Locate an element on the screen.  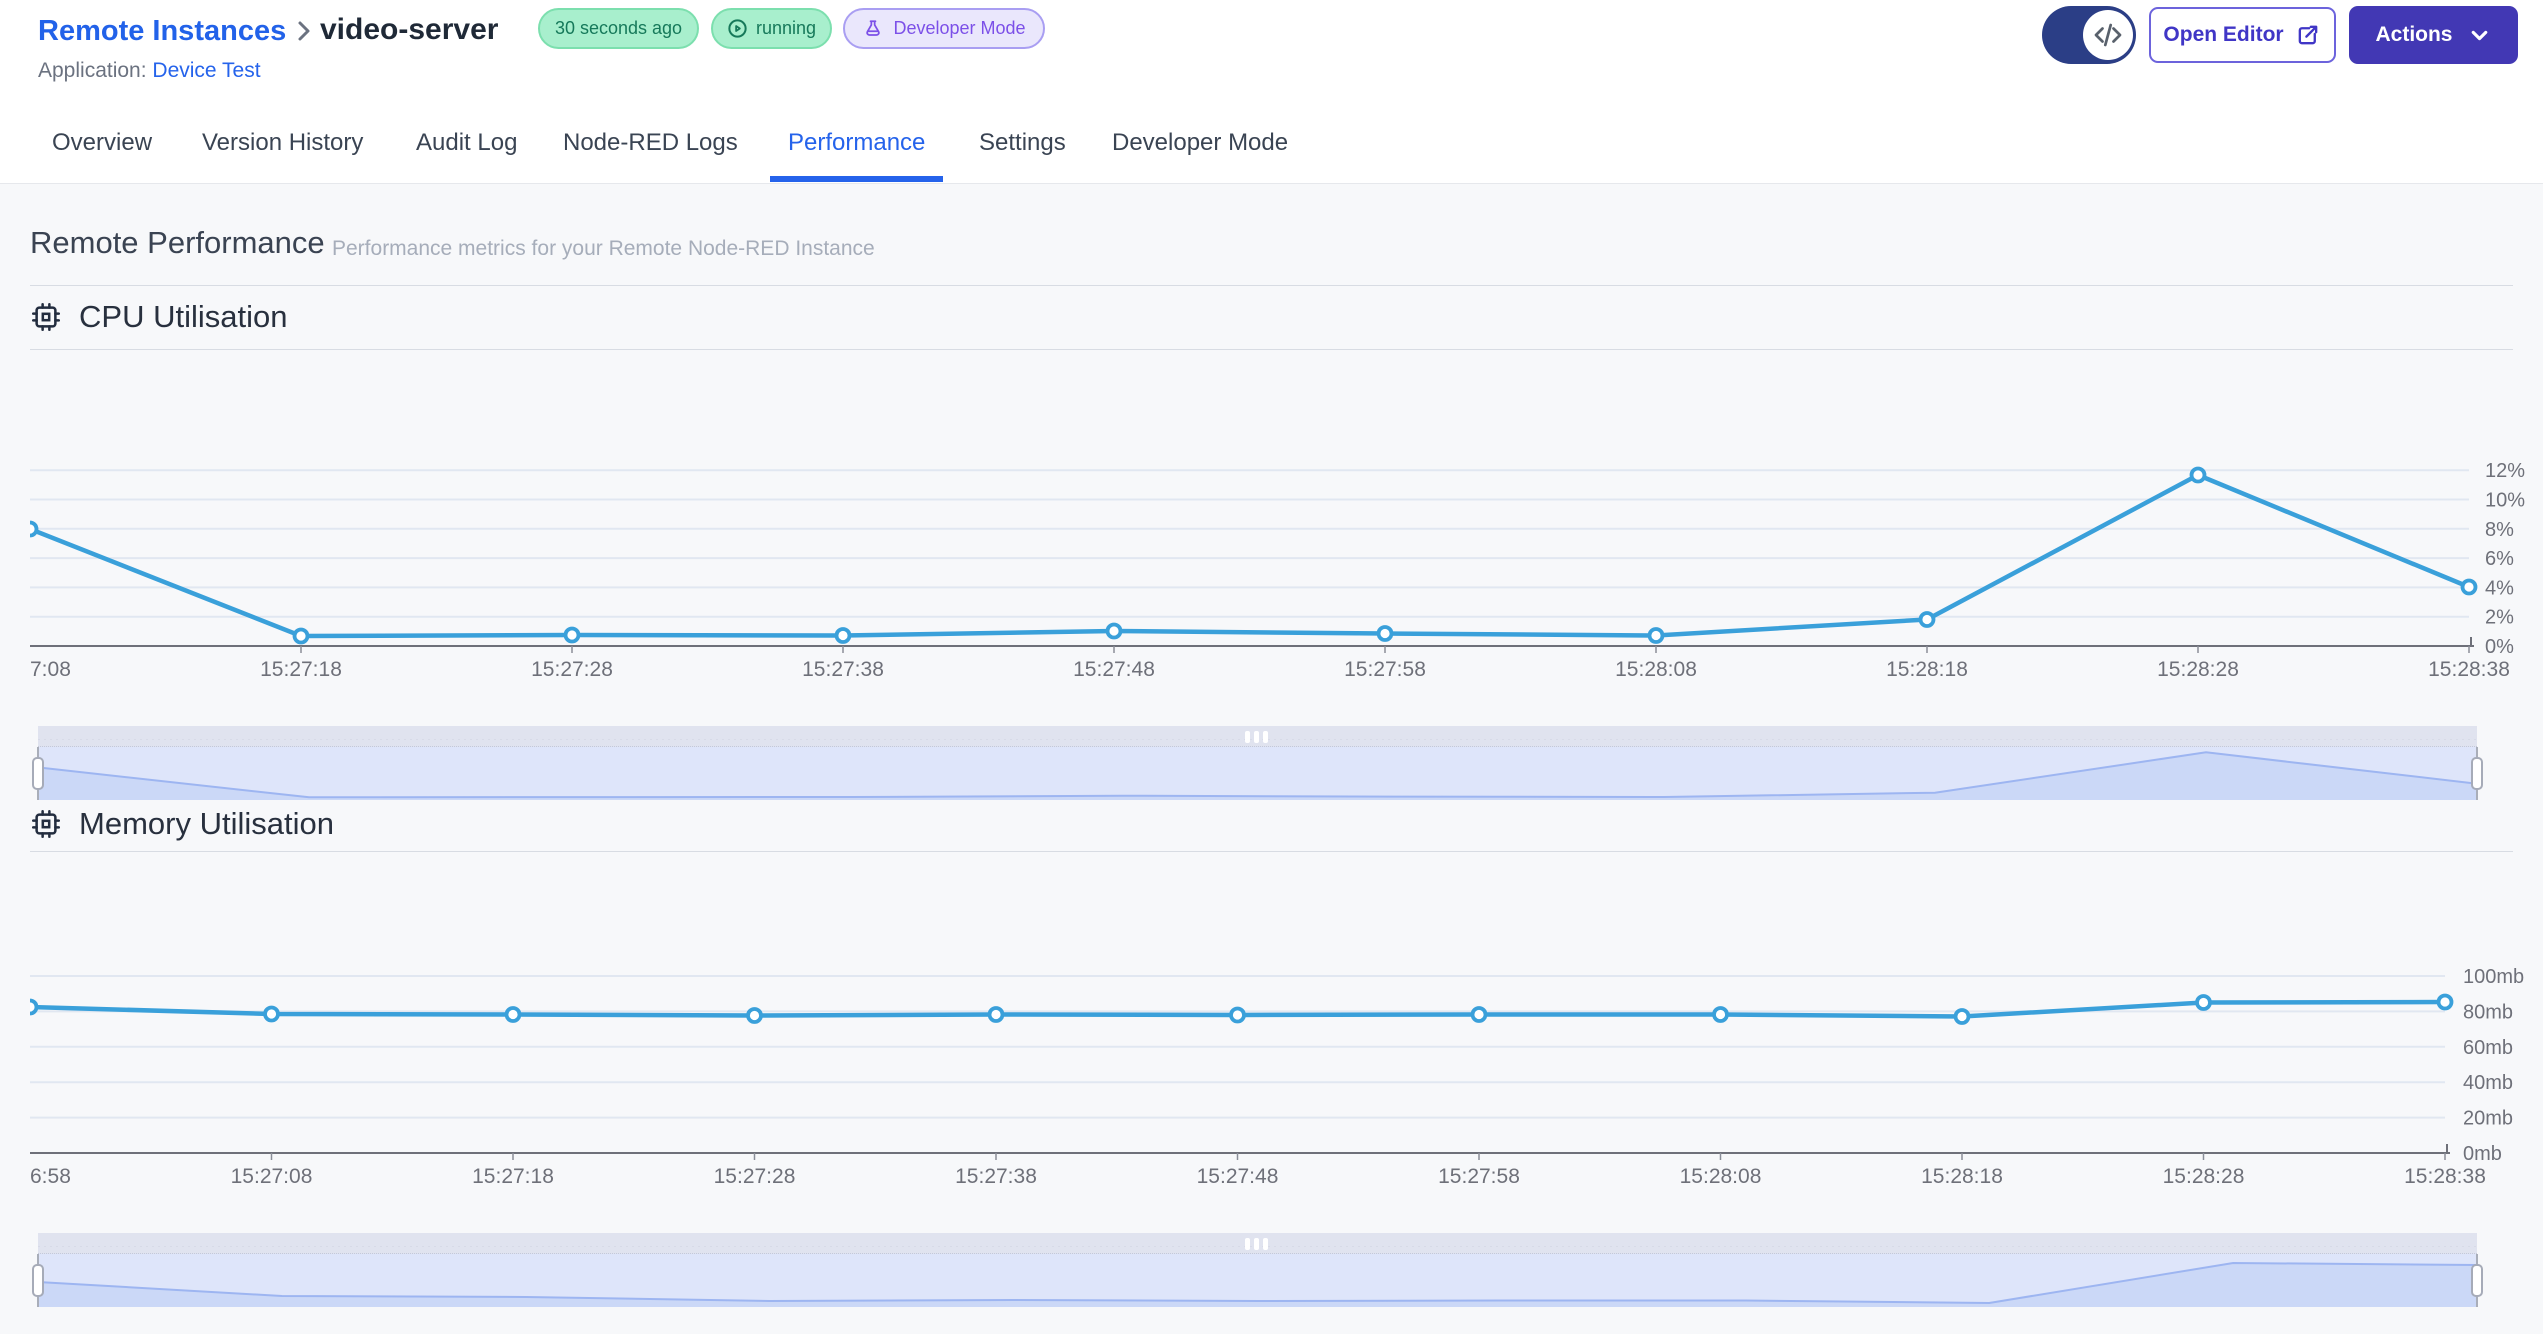
svg-text: 0% is located at coordinates (2499, 647).